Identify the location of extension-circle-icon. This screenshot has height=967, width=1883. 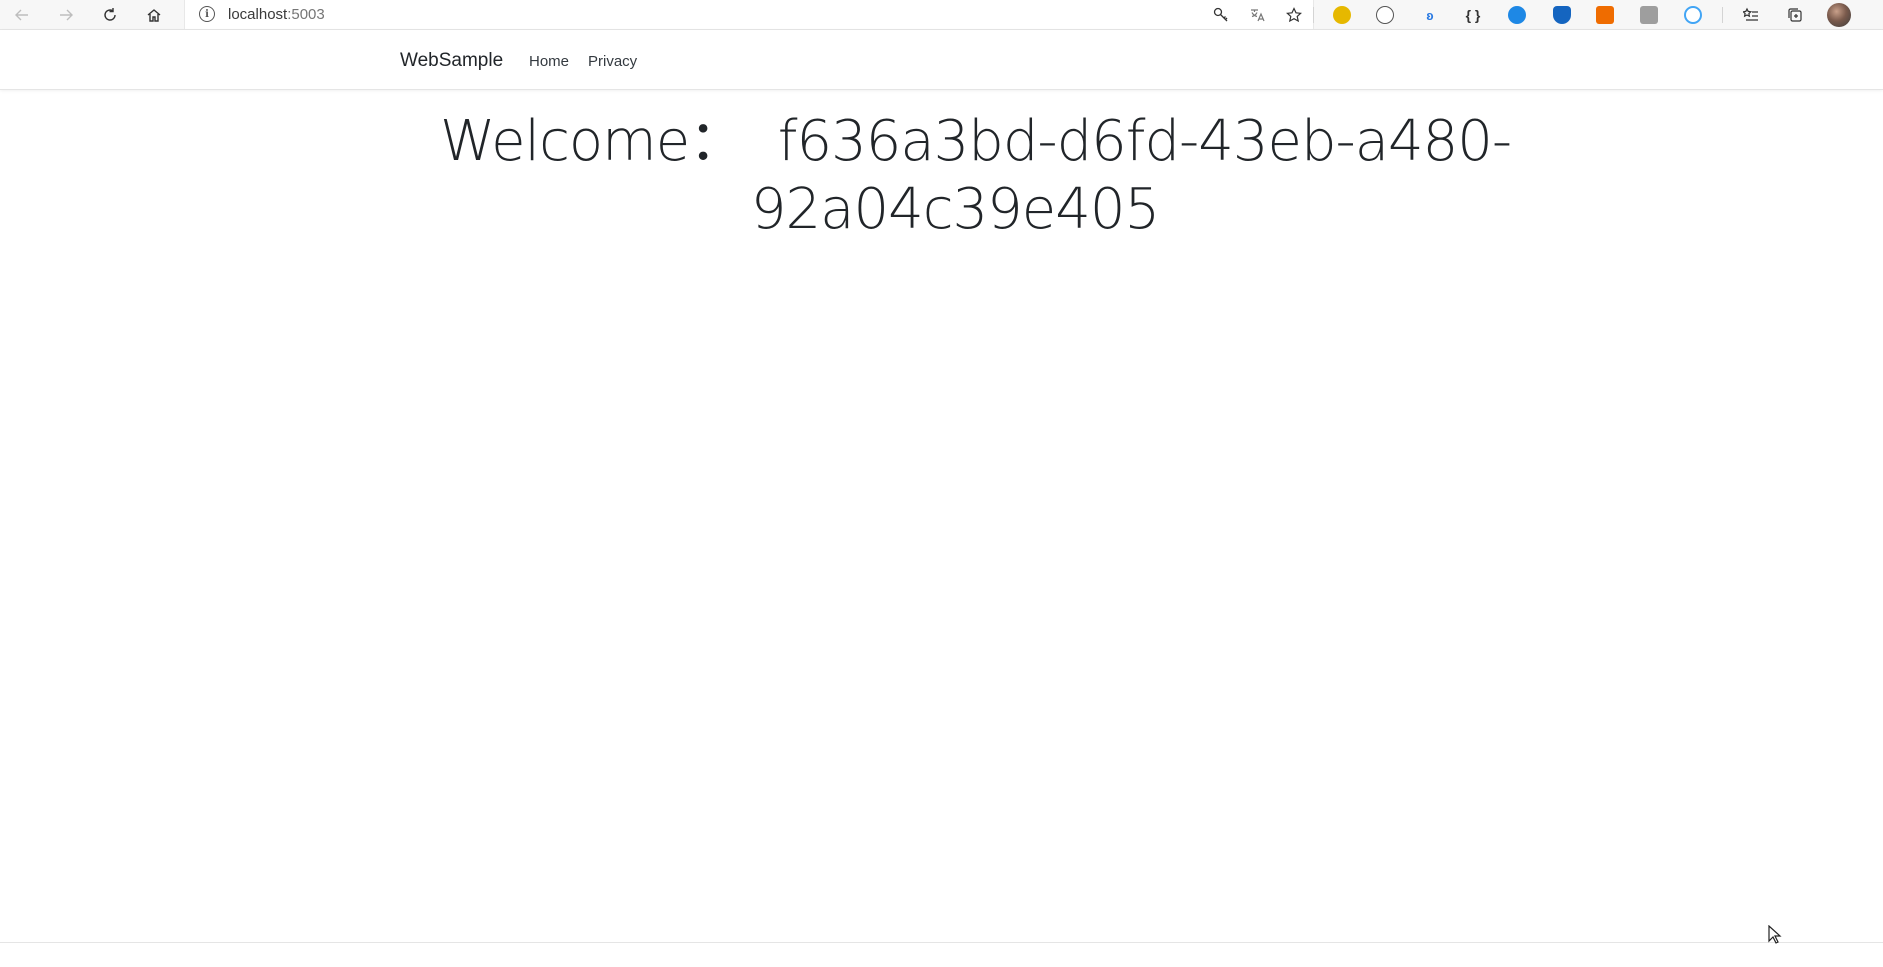
(1385, 15).